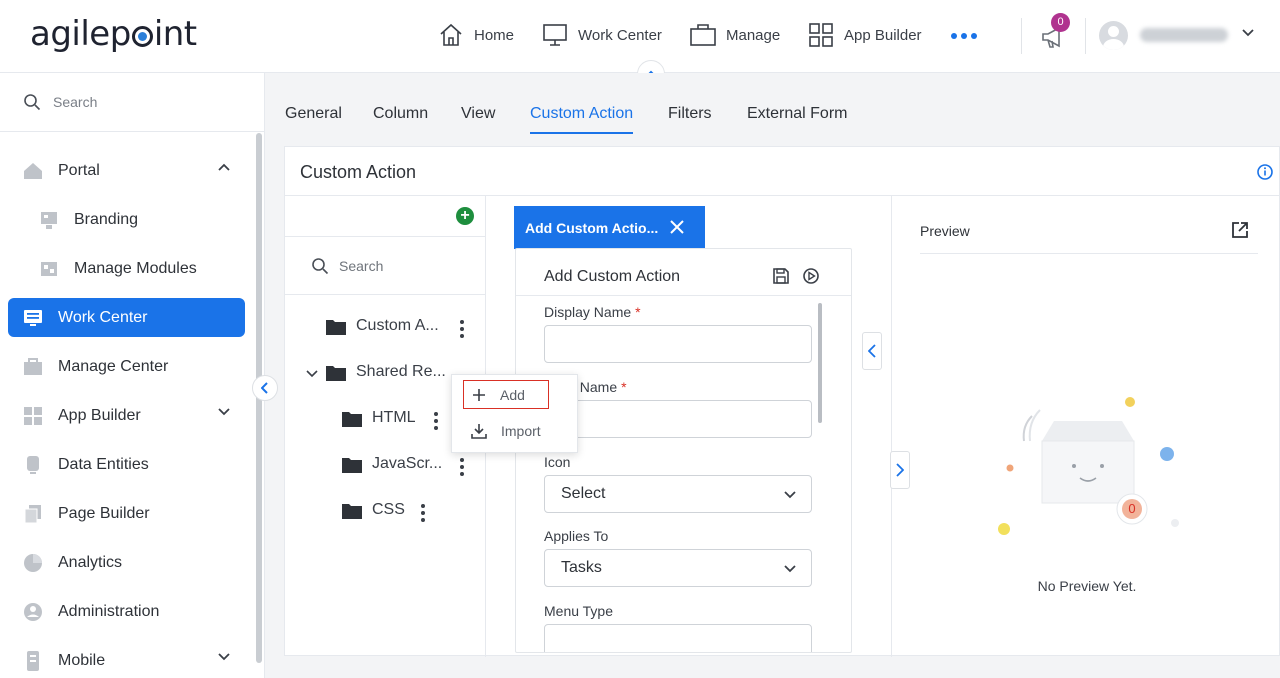 The height and width of the screenshot is (678, 1280). What do you see at coordinates (126, 562) in the screenshot?
I see `sidebar-item-analytics: Analytics` at bounding box center [126, 562].